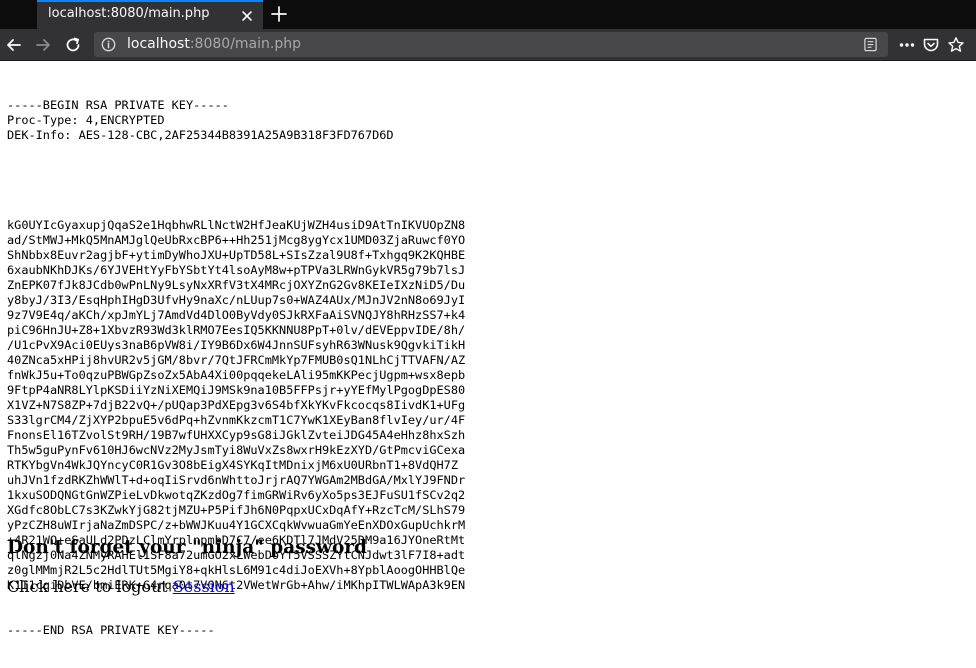 The width and height of the screenshot is (976, 668). Describe the element at coordinates (43, 45) in the screenshot. I see `forward-arrow-icon` at that location.